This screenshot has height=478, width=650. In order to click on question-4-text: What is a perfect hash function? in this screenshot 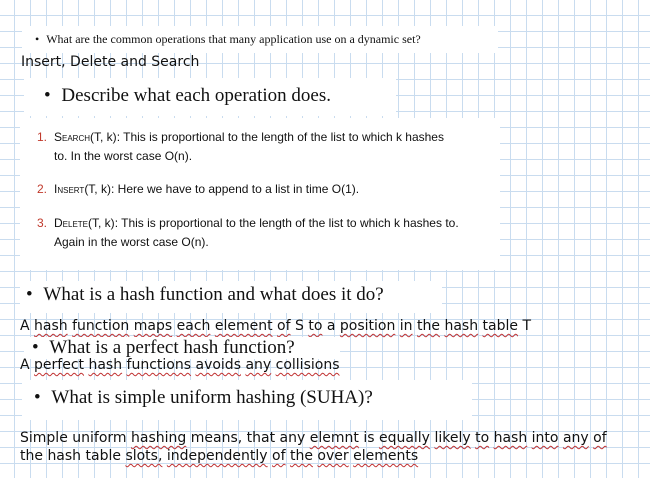, I will do `click(172, 347)`.